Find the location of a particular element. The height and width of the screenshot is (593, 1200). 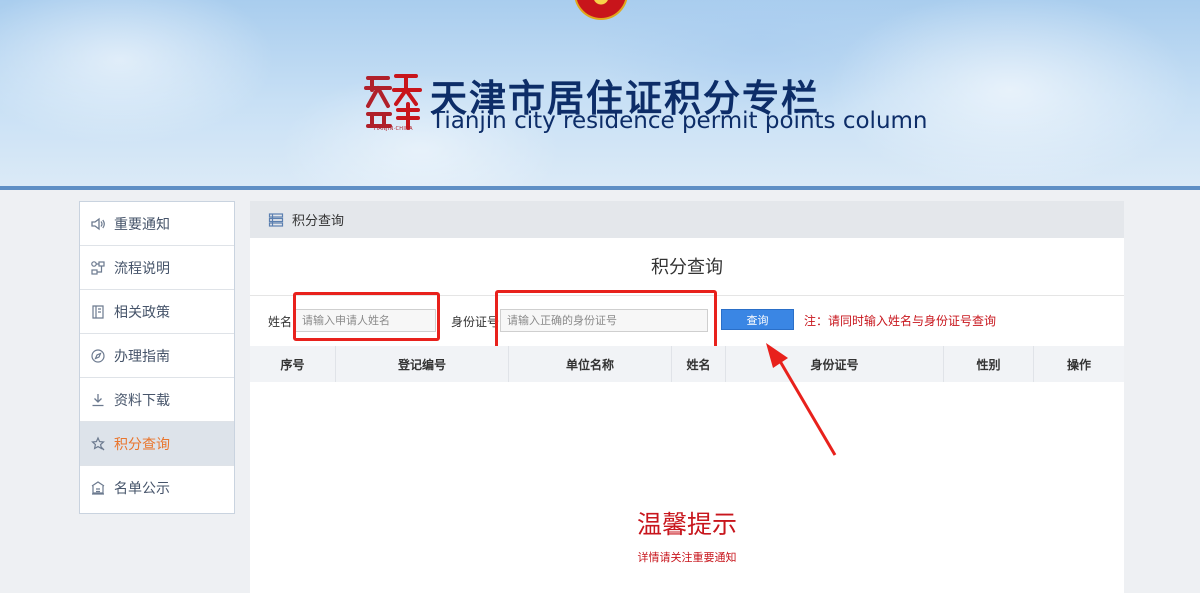

sidebar-item-label: 办理指南 is located at coordinates (142, 356).